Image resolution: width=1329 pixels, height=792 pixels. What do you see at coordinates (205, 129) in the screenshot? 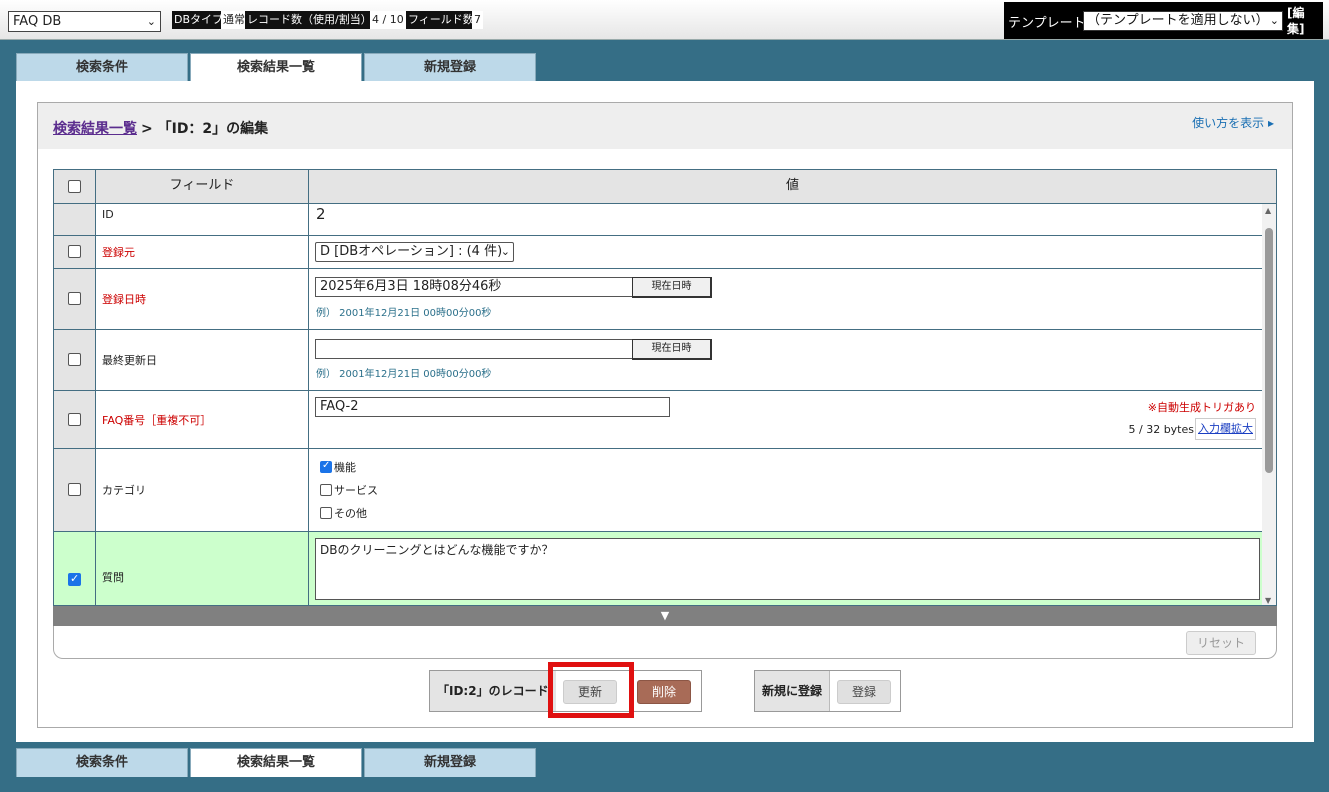
I see `breadcrumb-current: > 「ID：2」の編集` at bounding box center [205, 129].